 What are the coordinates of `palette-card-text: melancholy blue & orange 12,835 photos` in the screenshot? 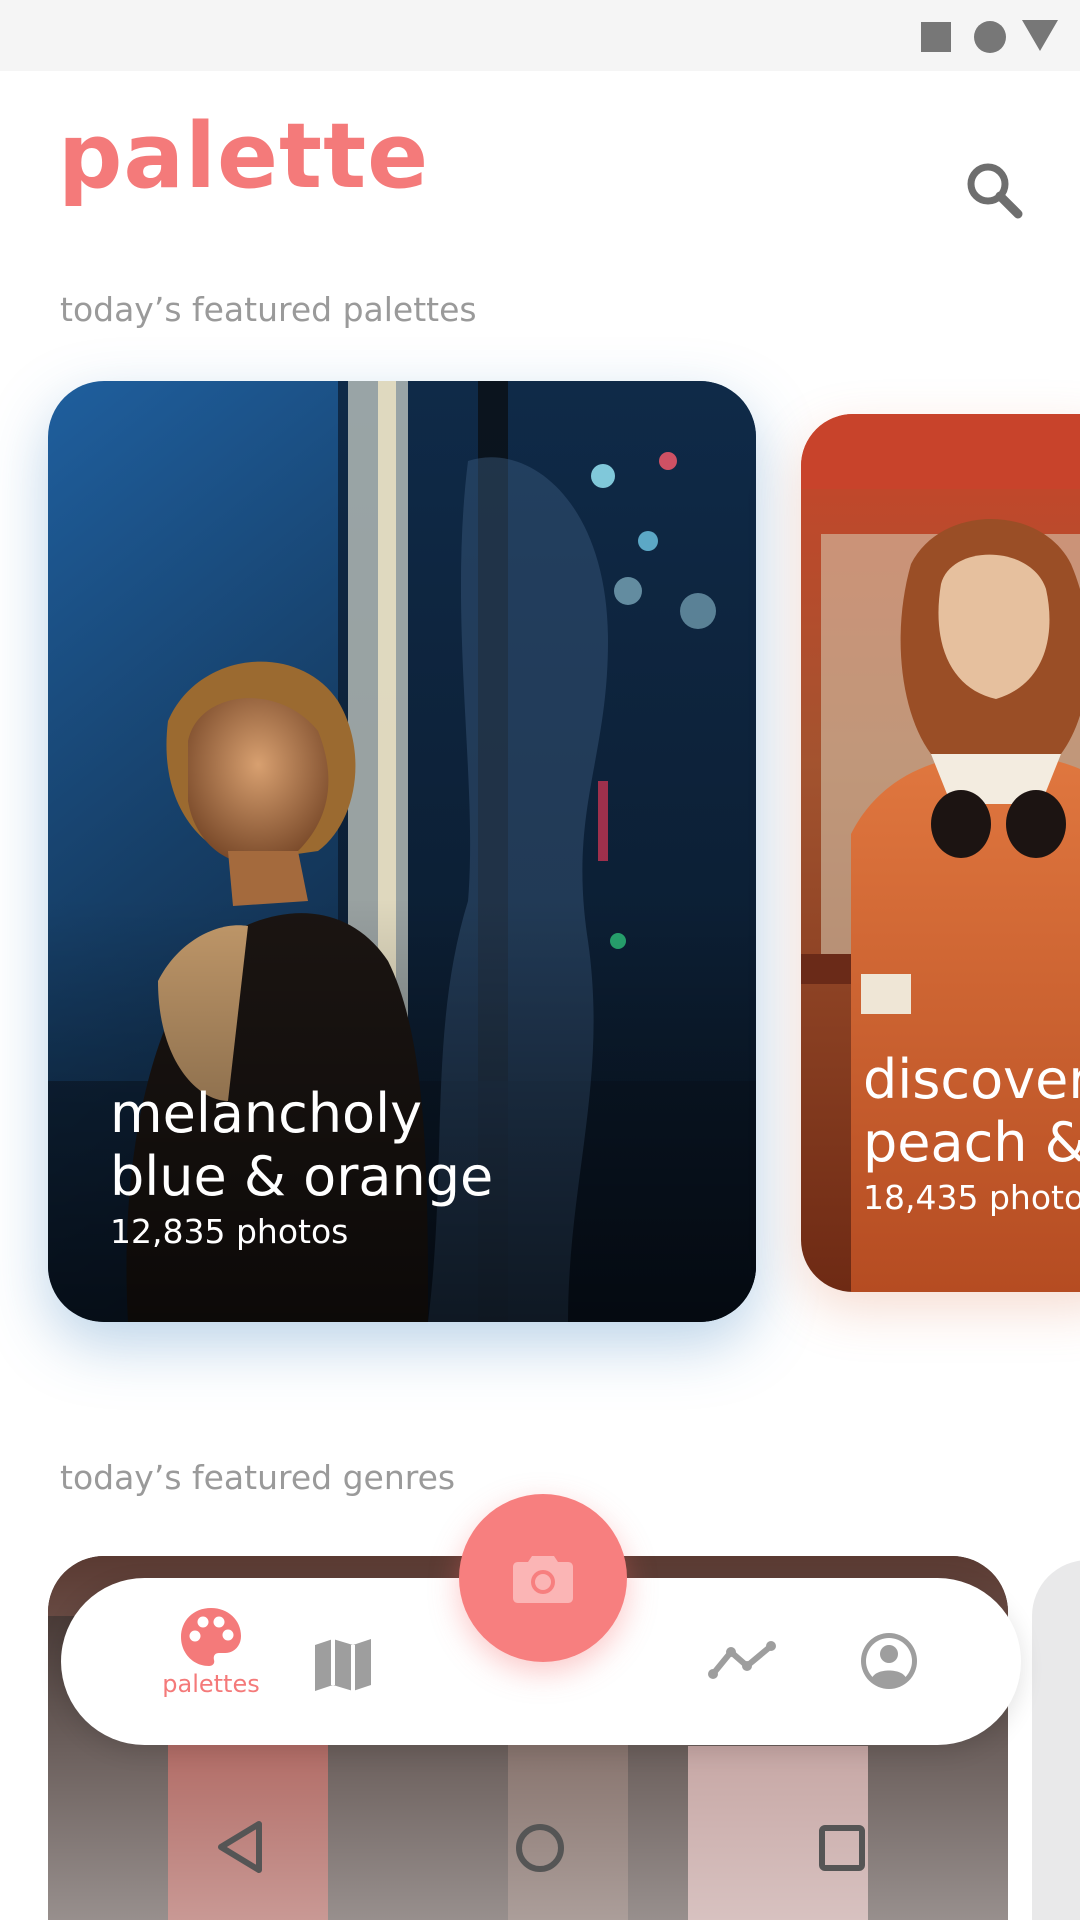 It's located at (301, 1166).